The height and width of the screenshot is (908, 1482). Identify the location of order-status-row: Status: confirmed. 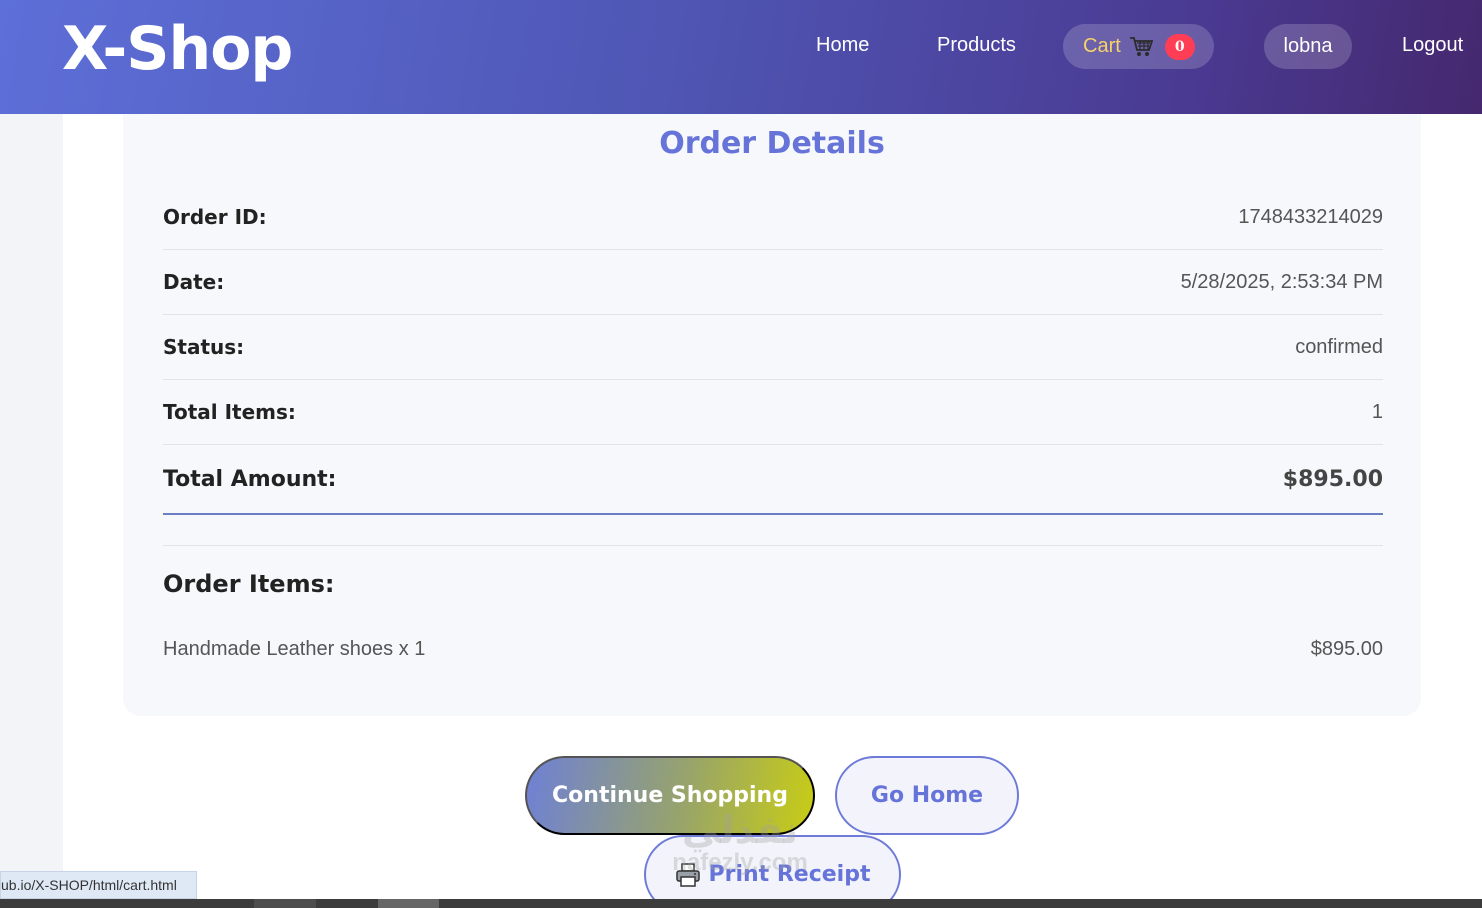
(773, 347).